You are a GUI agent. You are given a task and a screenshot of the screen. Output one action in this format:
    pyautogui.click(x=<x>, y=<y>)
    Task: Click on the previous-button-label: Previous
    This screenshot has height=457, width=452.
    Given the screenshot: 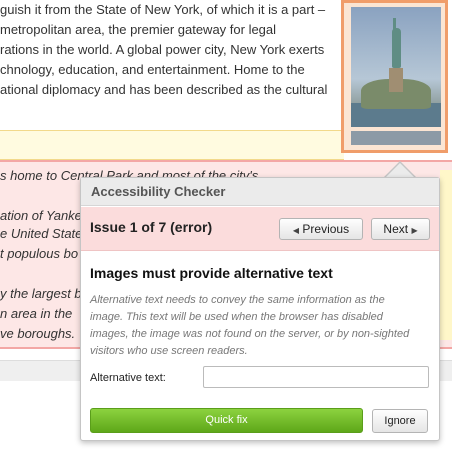 What is the action you would take?
    pyautogui.click(x=326, y=229)
    